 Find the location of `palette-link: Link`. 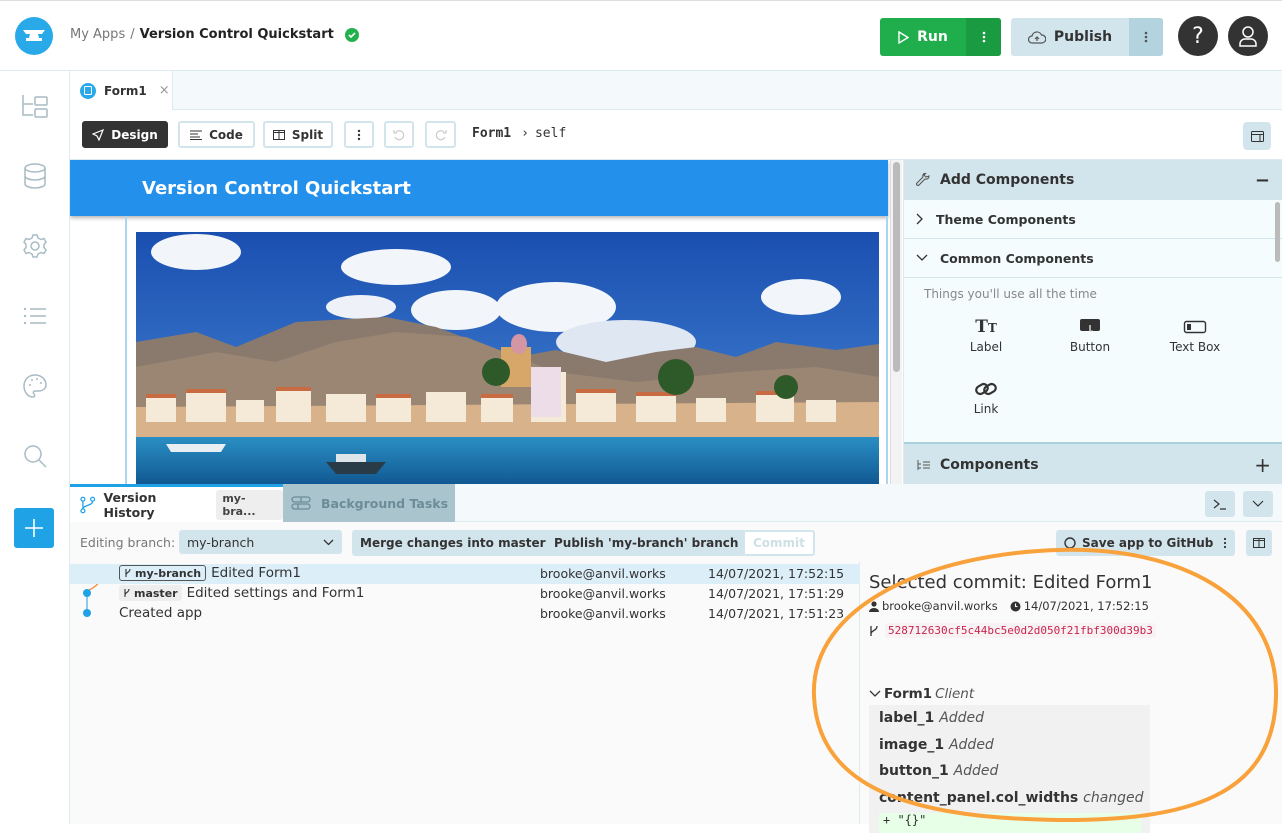

palette-link: Link is located at coordinates (986, 397).